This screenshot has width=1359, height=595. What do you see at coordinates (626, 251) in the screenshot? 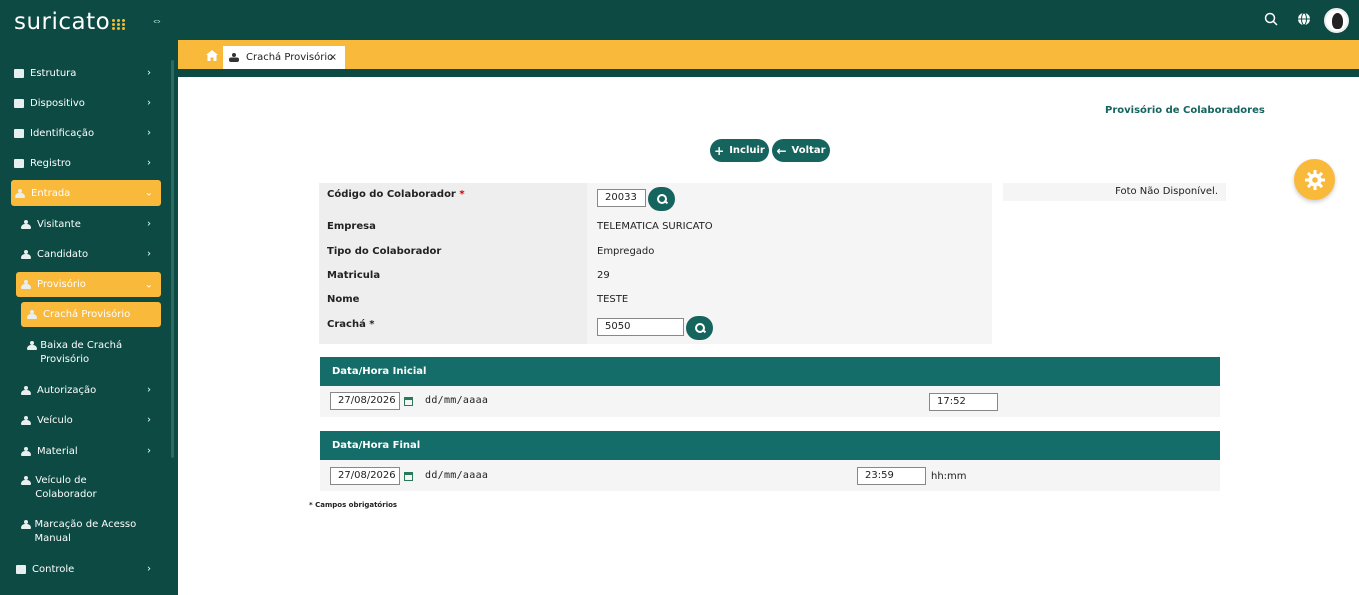
I see `tipo-value: Empregado` at bounding box center [626, 251].